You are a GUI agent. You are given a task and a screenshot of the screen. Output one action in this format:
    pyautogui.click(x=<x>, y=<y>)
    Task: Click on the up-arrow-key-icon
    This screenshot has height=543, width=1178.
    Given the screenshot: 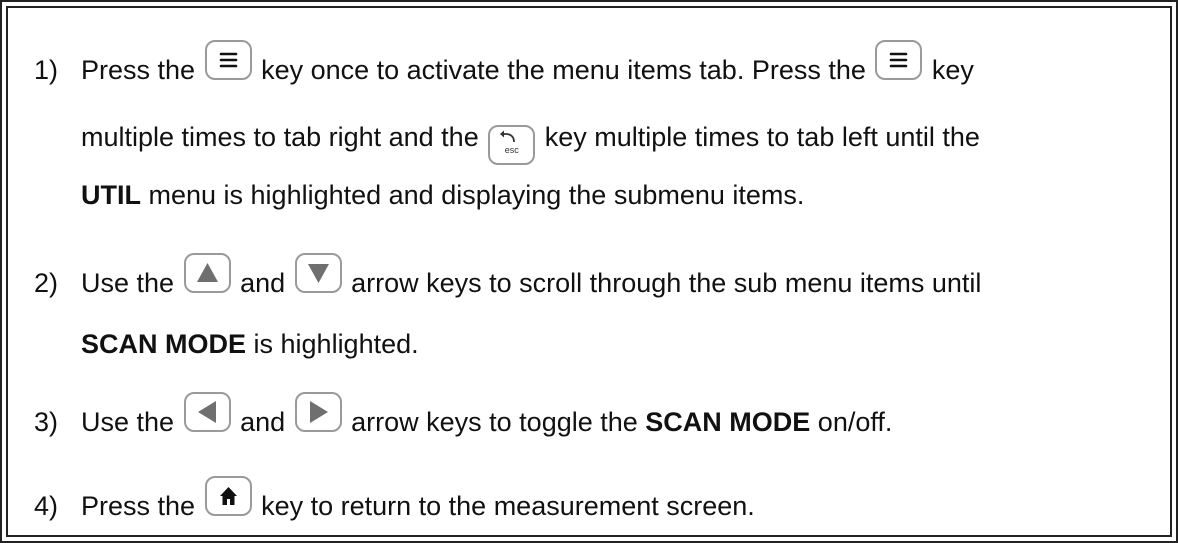 What is the action you would take?
    pyautogui.click(x=207, y=272)
    